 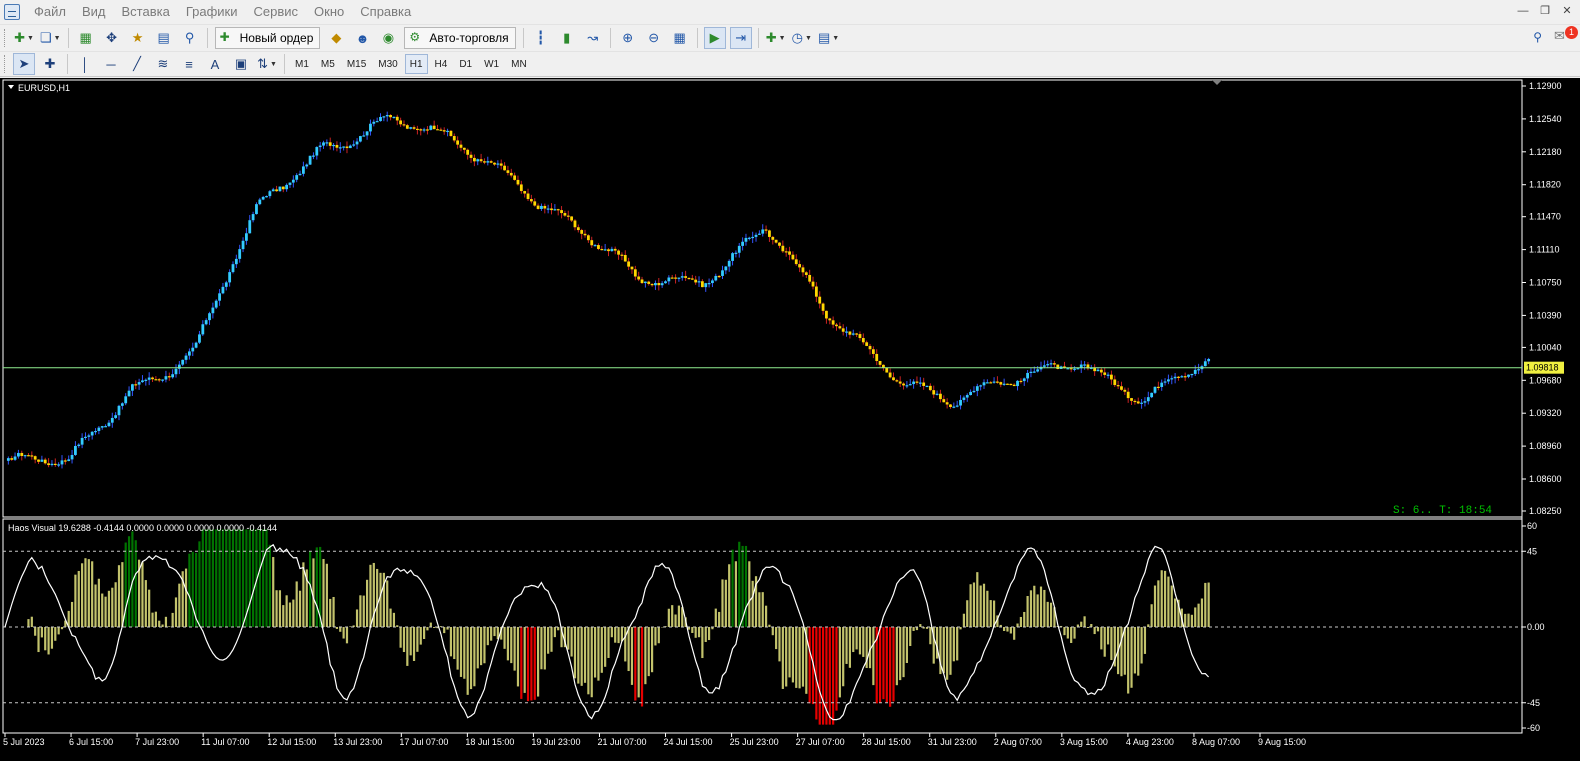 What do you see at coordinates (740, 38) in the screenshot?
I see `chart-shift-button: ⇥` at bounding box center [740, 38].